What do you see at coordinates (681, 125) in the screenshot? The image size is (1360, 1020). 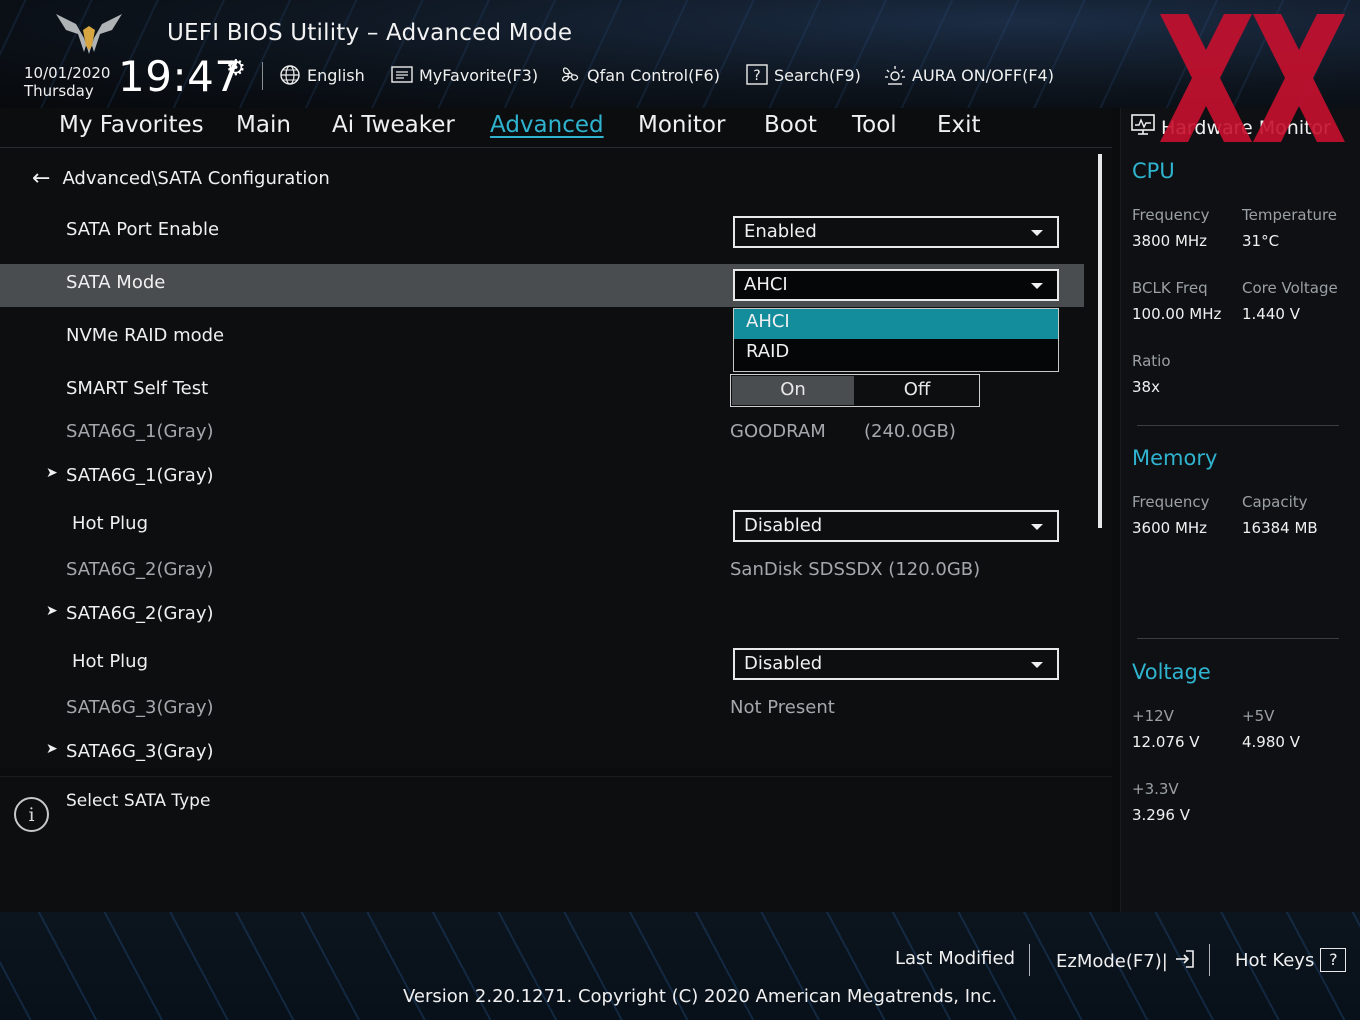 I see `tab-monitor: Monitor` at bounding box center [681, 125].